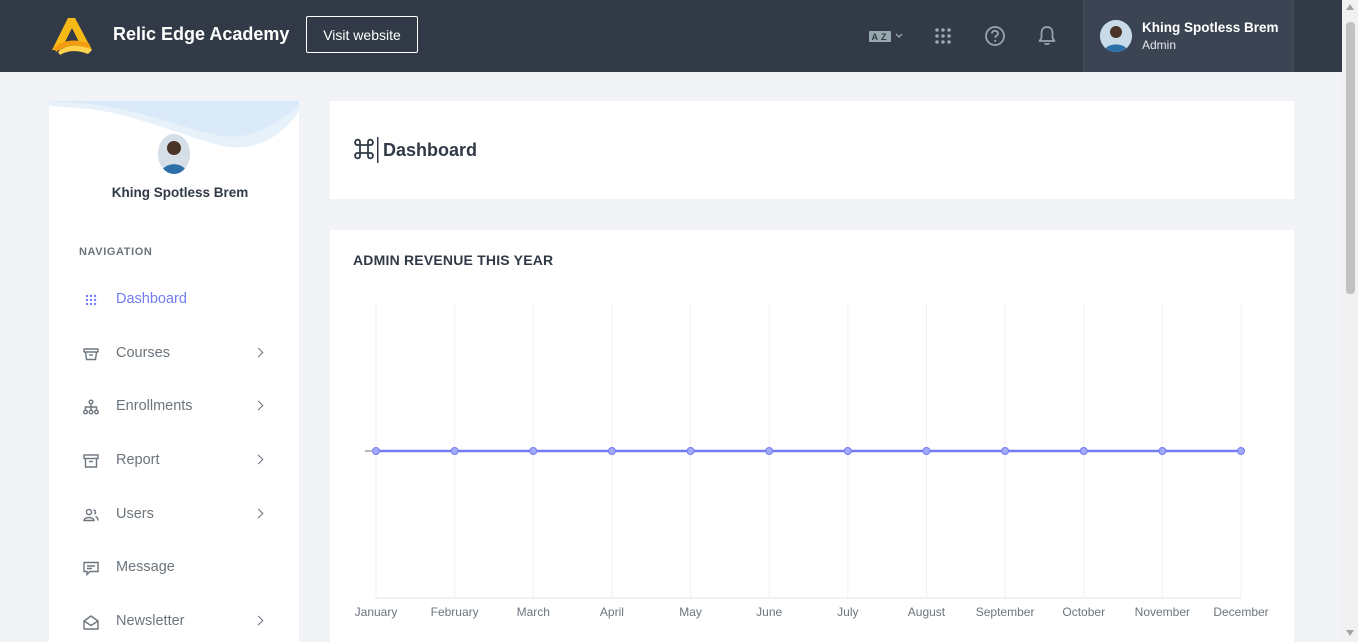  I want to click on sidebar-item-label: Message, so click(145, 567).